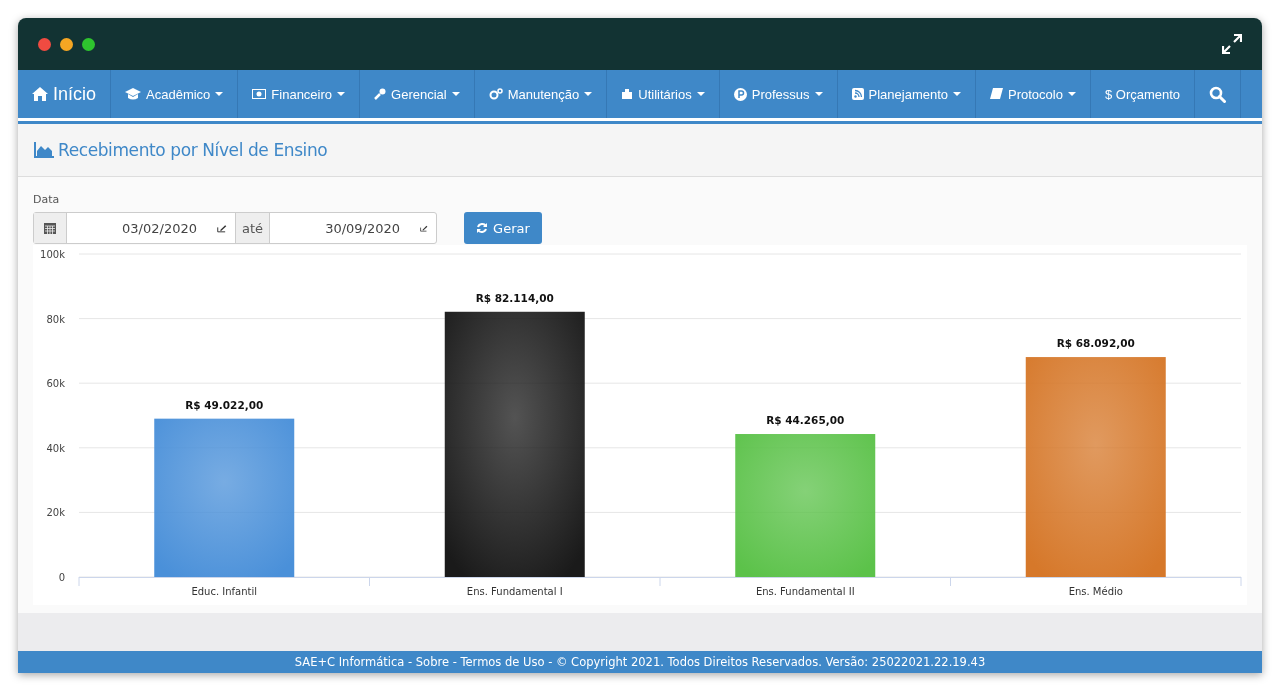 The height and width of the screenshot is (692, 1280). What do you see at coordinates (335, 228) in the screenshot?
I see `end-date-field: 30/09/2020` at bounding box center [335, 228].